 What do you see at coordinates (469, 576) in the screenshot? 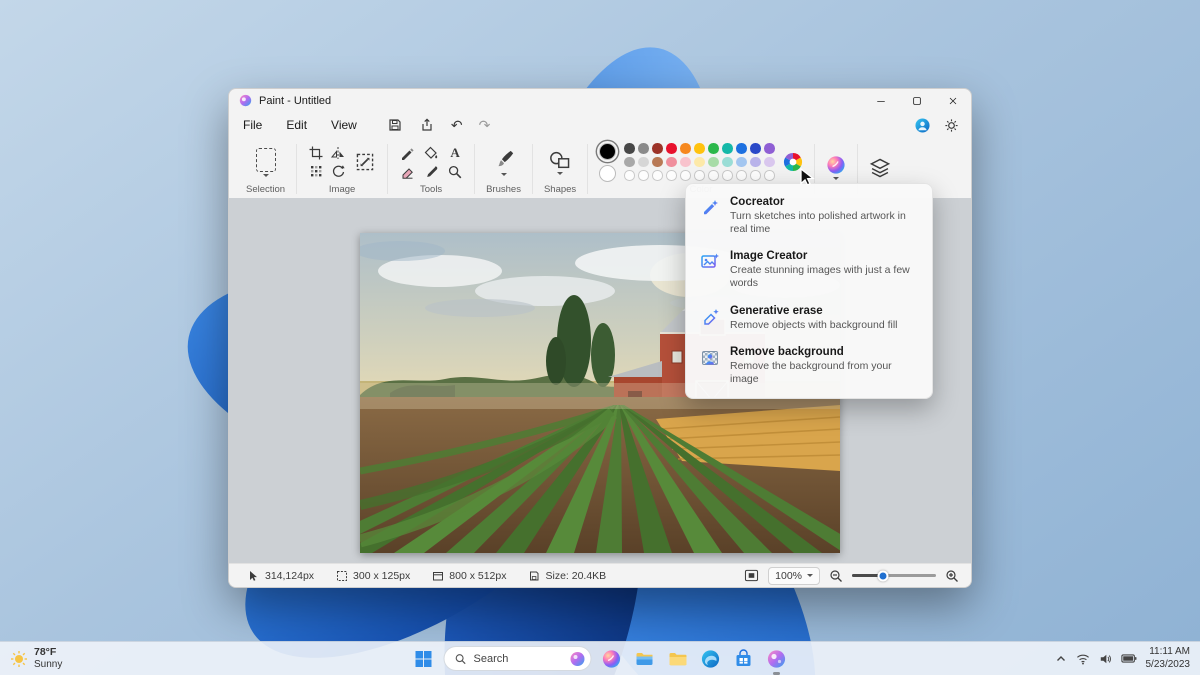
I see `canvas-size-indicator: 800 x 512px` at bounding box center [469, 576].